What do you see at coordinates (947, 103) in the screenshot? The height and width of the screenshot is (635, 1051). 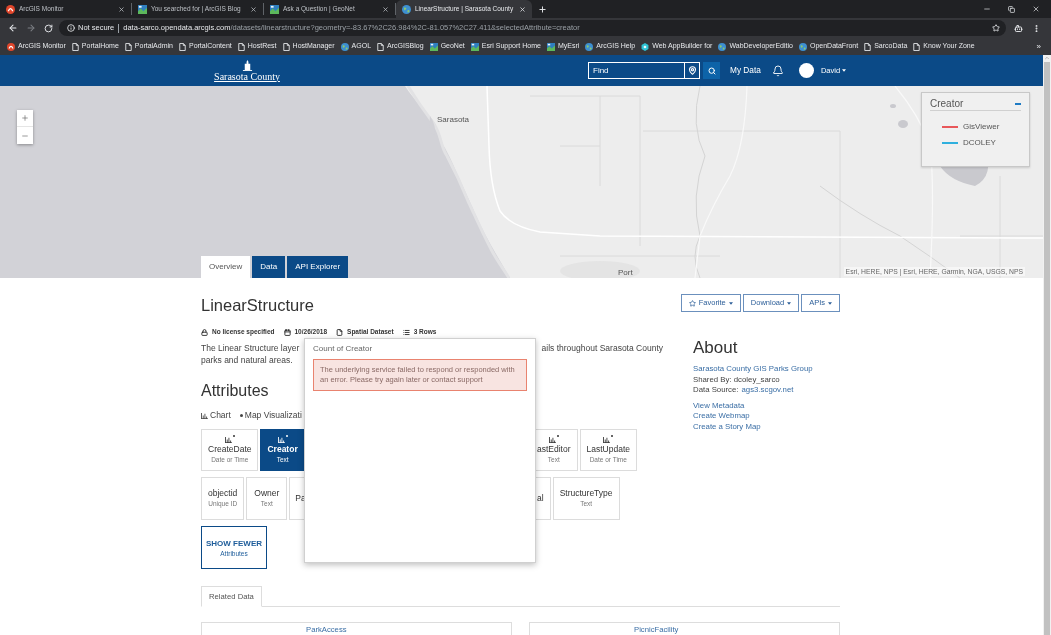 I see `legend-title: Creator` at bounding box center [947, 103].